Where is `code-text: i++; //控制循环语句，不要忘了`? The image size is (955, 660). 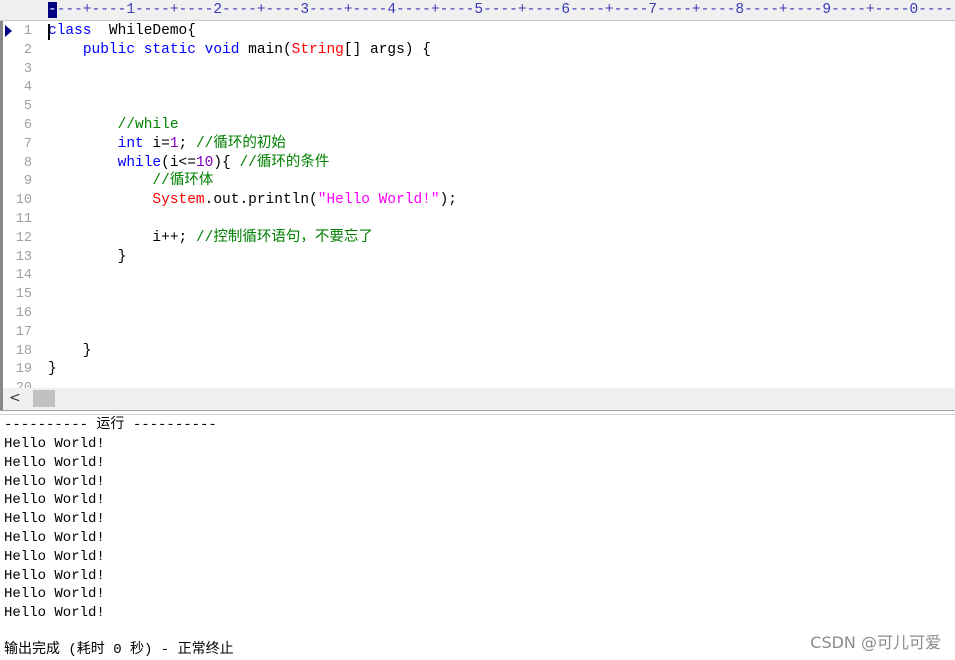
code-text: i++; //控制循环语句，不要忘了 is located at coordinates (210, 238).